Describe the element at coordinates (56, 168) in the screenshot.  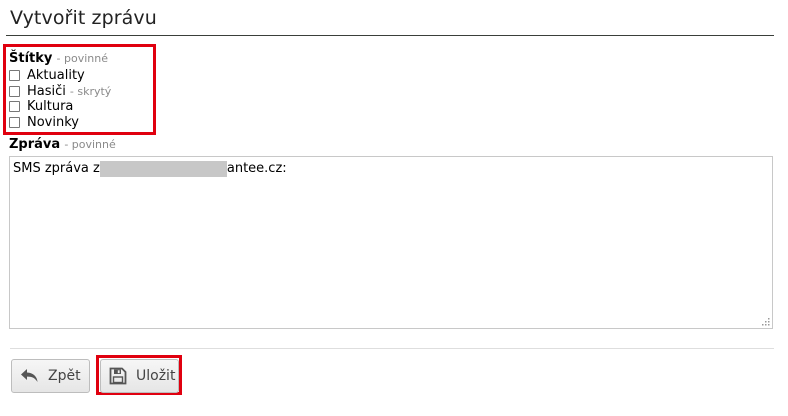
I see `message-text-prefix: SMS zpráva z` at that location.